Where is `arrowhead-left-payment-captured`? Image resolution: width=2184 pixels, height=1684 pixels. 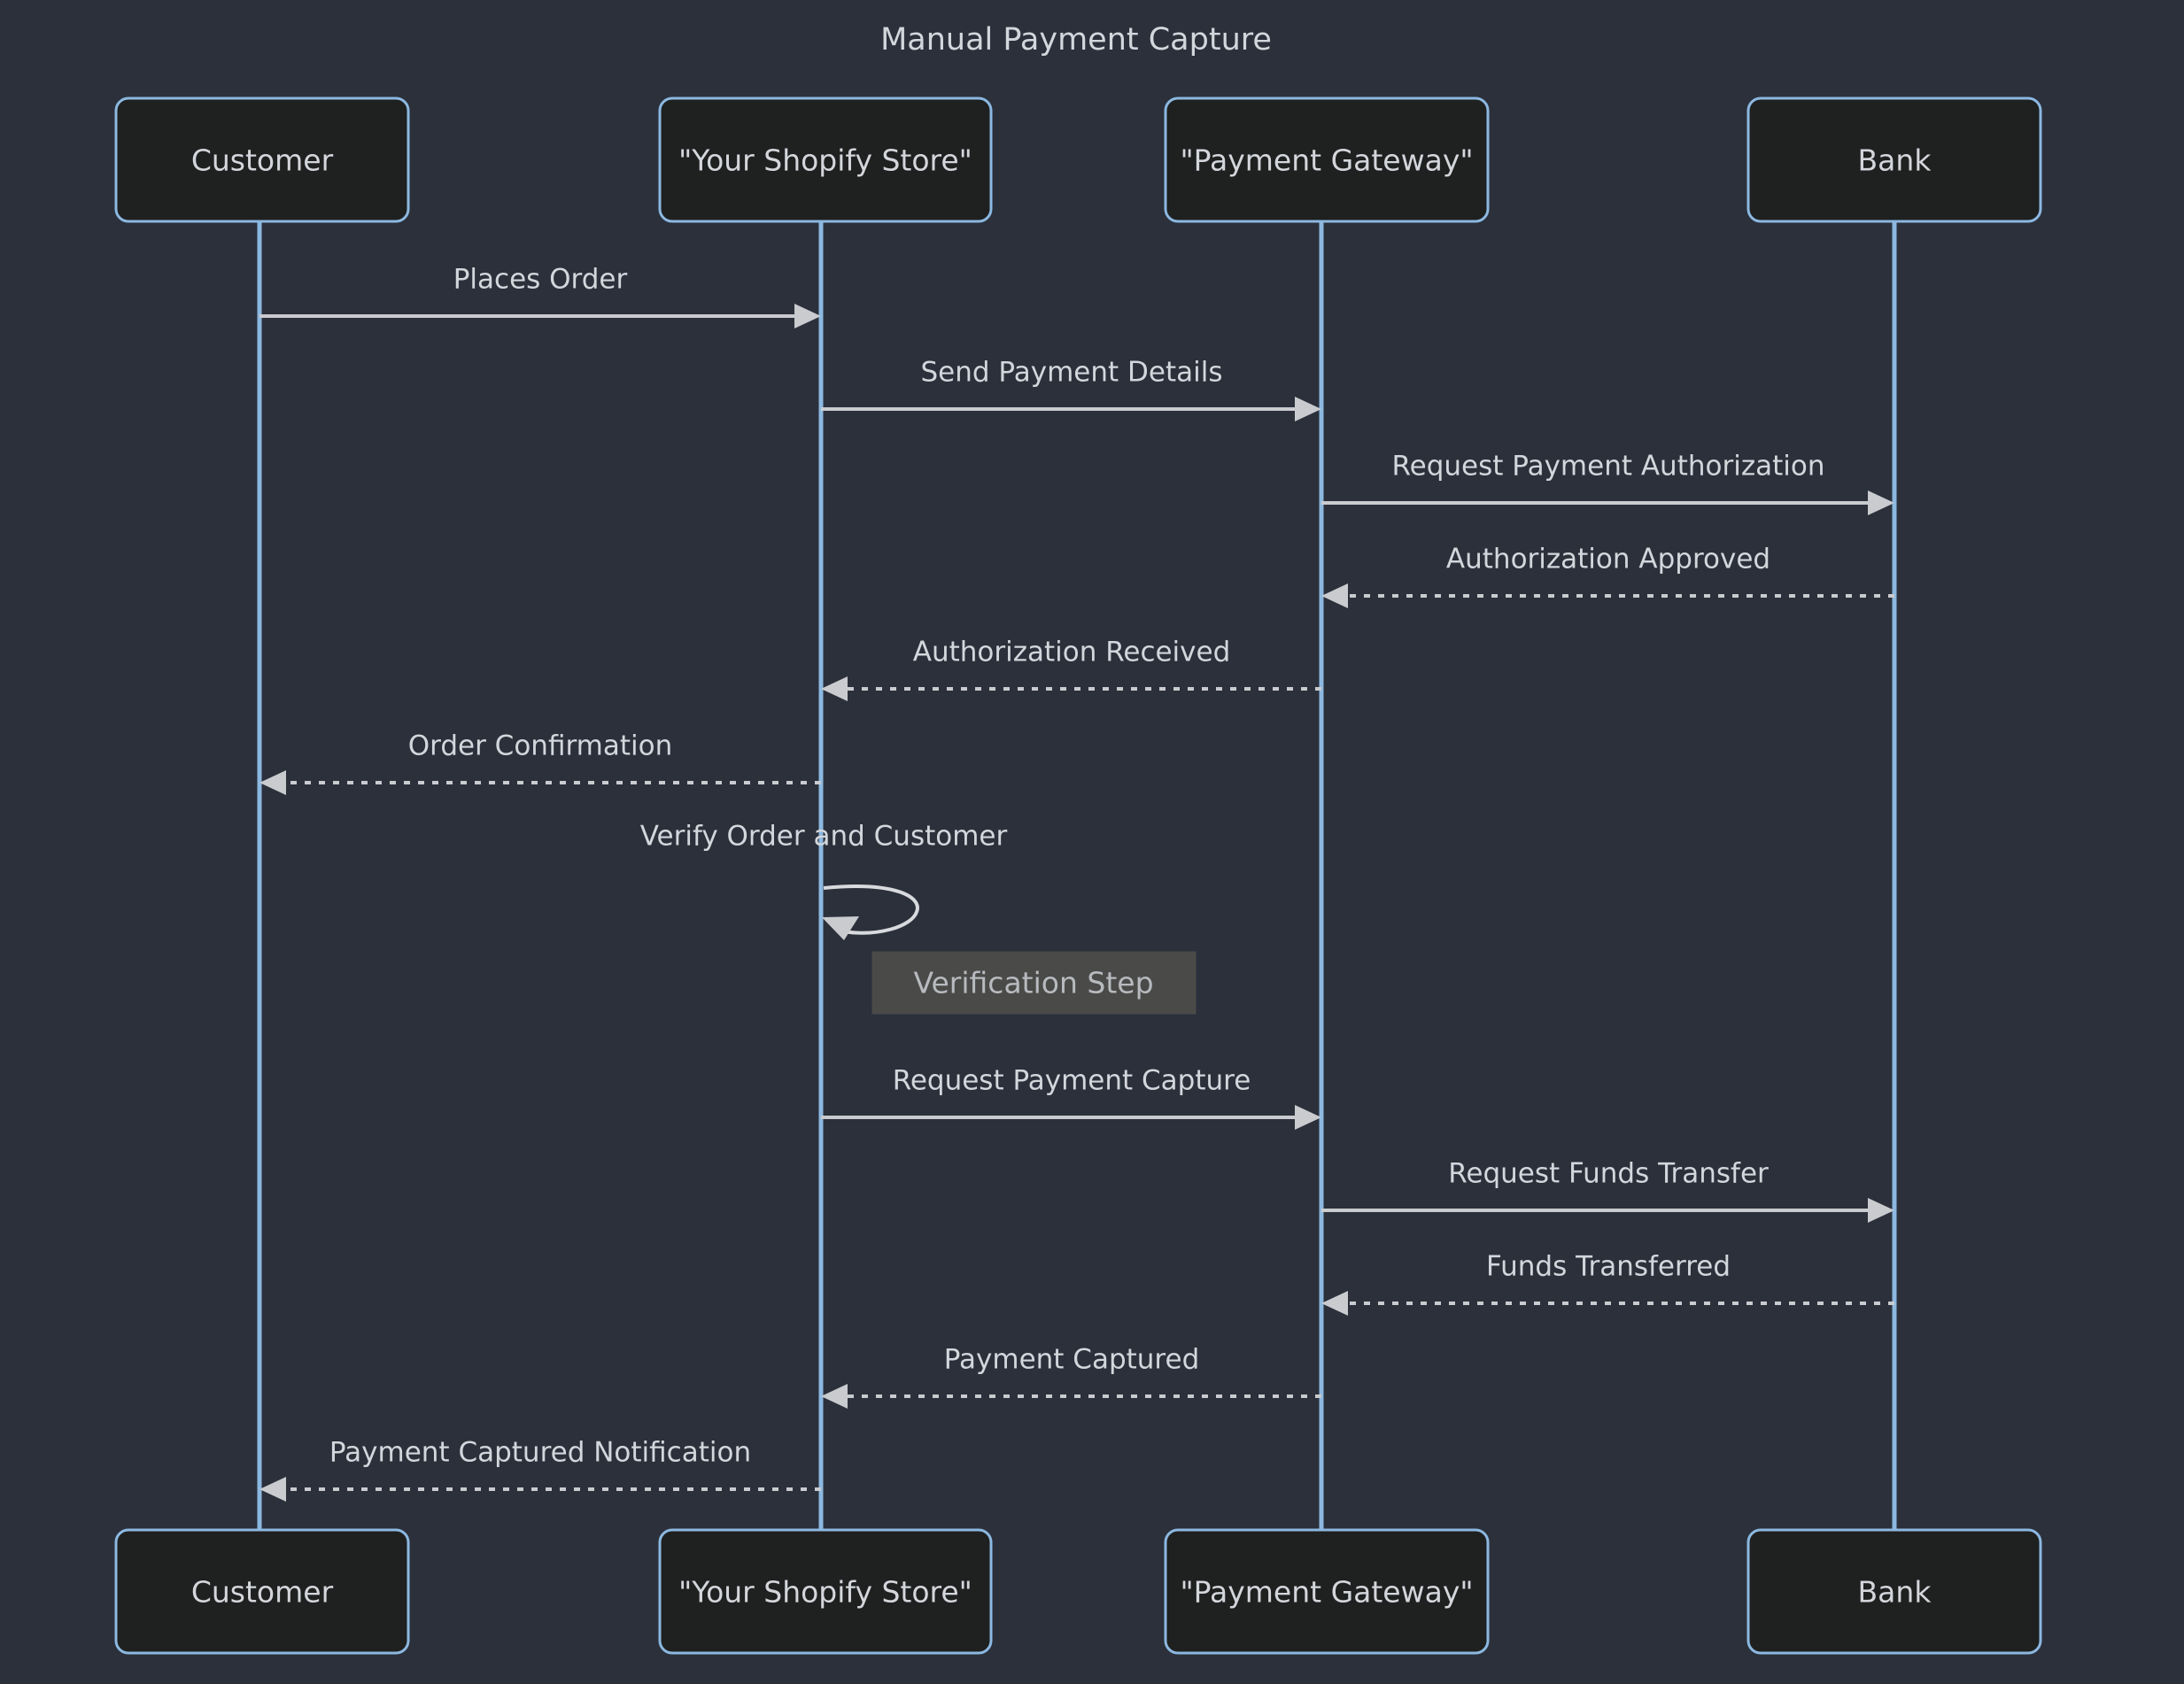
arrowhead-left-payment-captured is located at coordinates (834, 1397).